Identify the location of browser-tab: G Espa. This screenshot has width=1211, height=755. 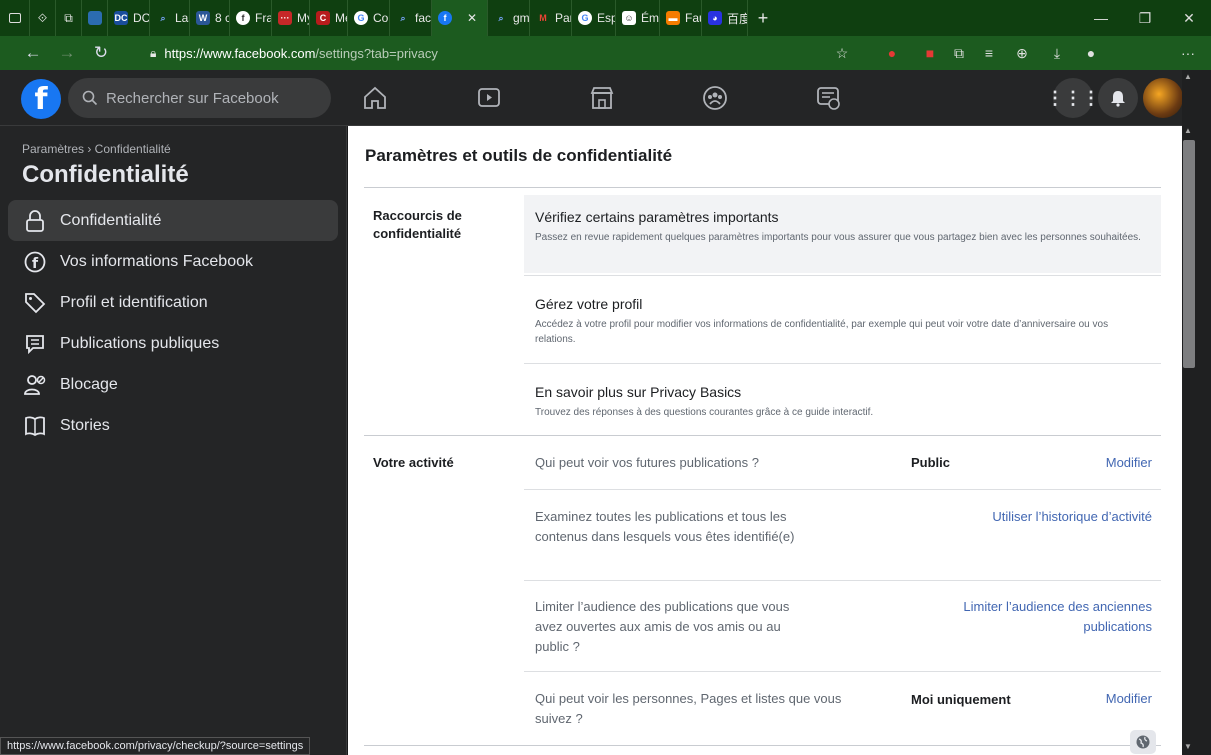
(594, 18).